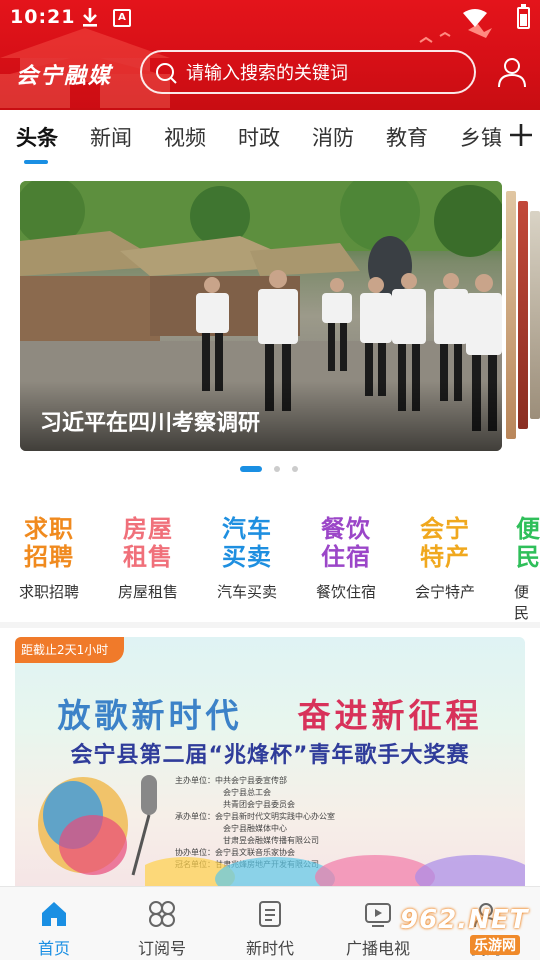  What do you see at coordinates (247, 792) in the screenshot?
I see `organizer-line: 会宁县总工会` at bounding box center [247, 792].